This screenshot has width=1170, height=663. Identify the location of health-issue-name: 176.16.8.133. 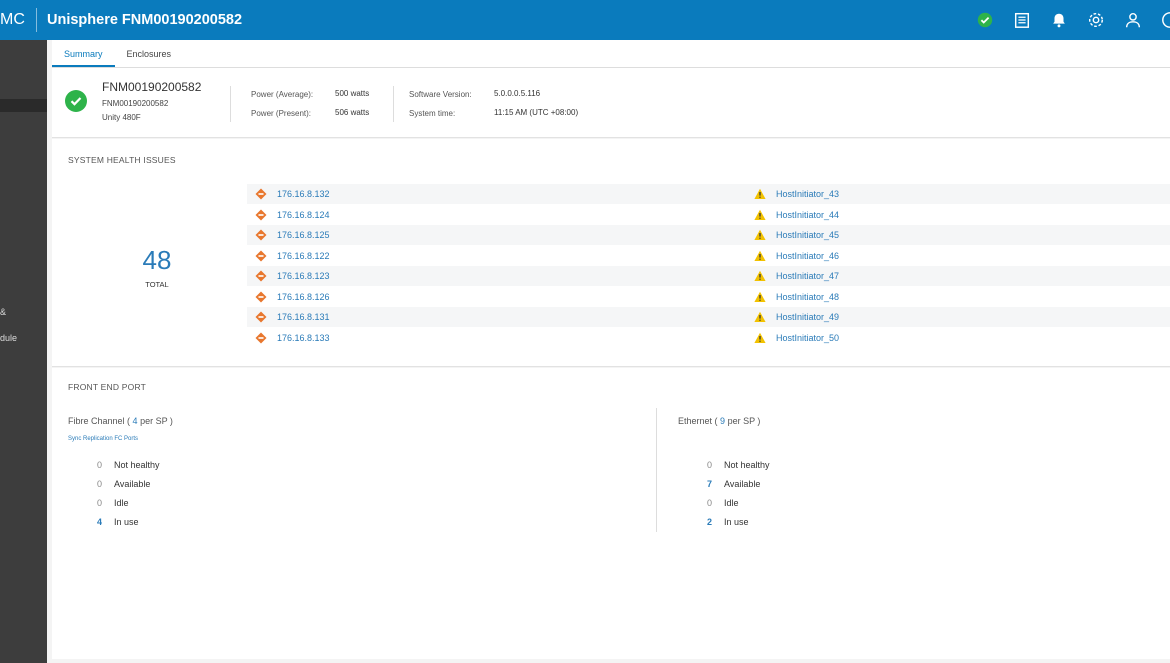
(303, 337).